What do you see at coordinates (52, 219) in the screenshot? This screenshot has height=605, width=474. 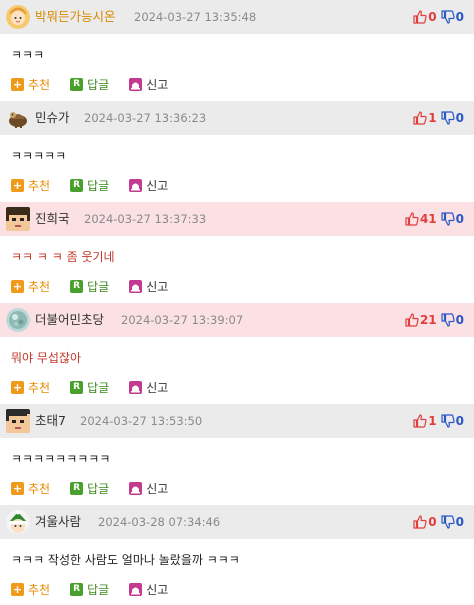 I see `nickname: 진희국` at bounding box center [52, 219].